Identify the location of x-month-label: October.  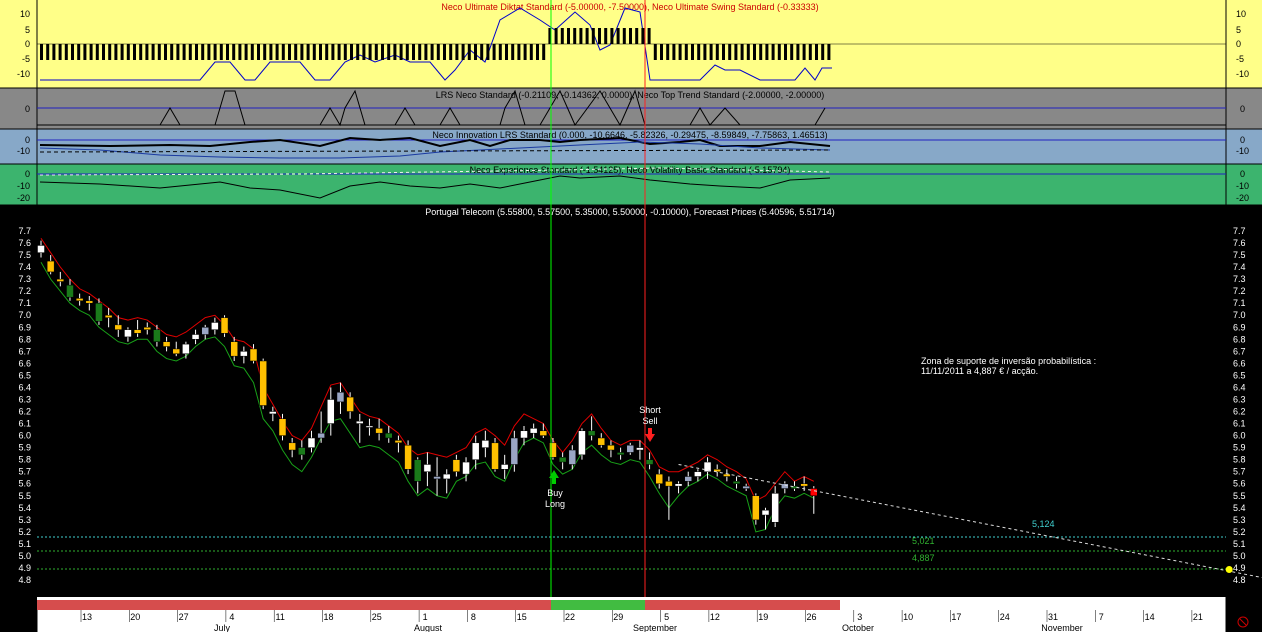
(858, 627).